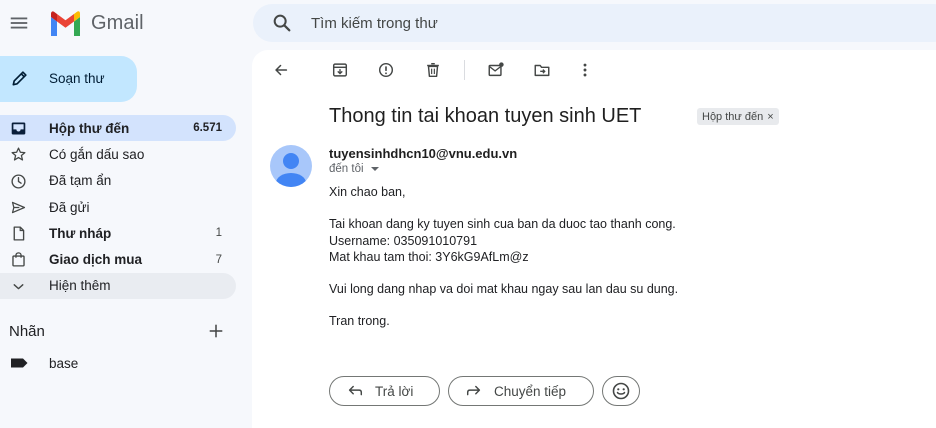  Describe the element at coordinates (359, 321) in the screenshot. I see `body-signoff: Tran trong.` at that location.